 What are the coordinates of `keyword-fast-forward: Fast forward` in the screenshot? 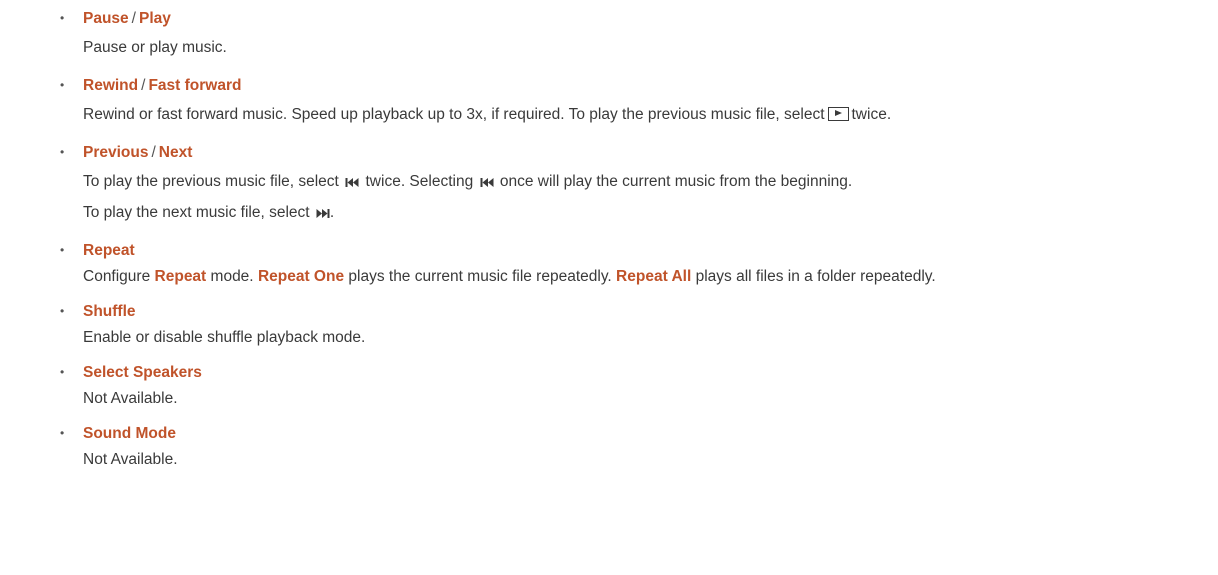 It's located at (195, 85).